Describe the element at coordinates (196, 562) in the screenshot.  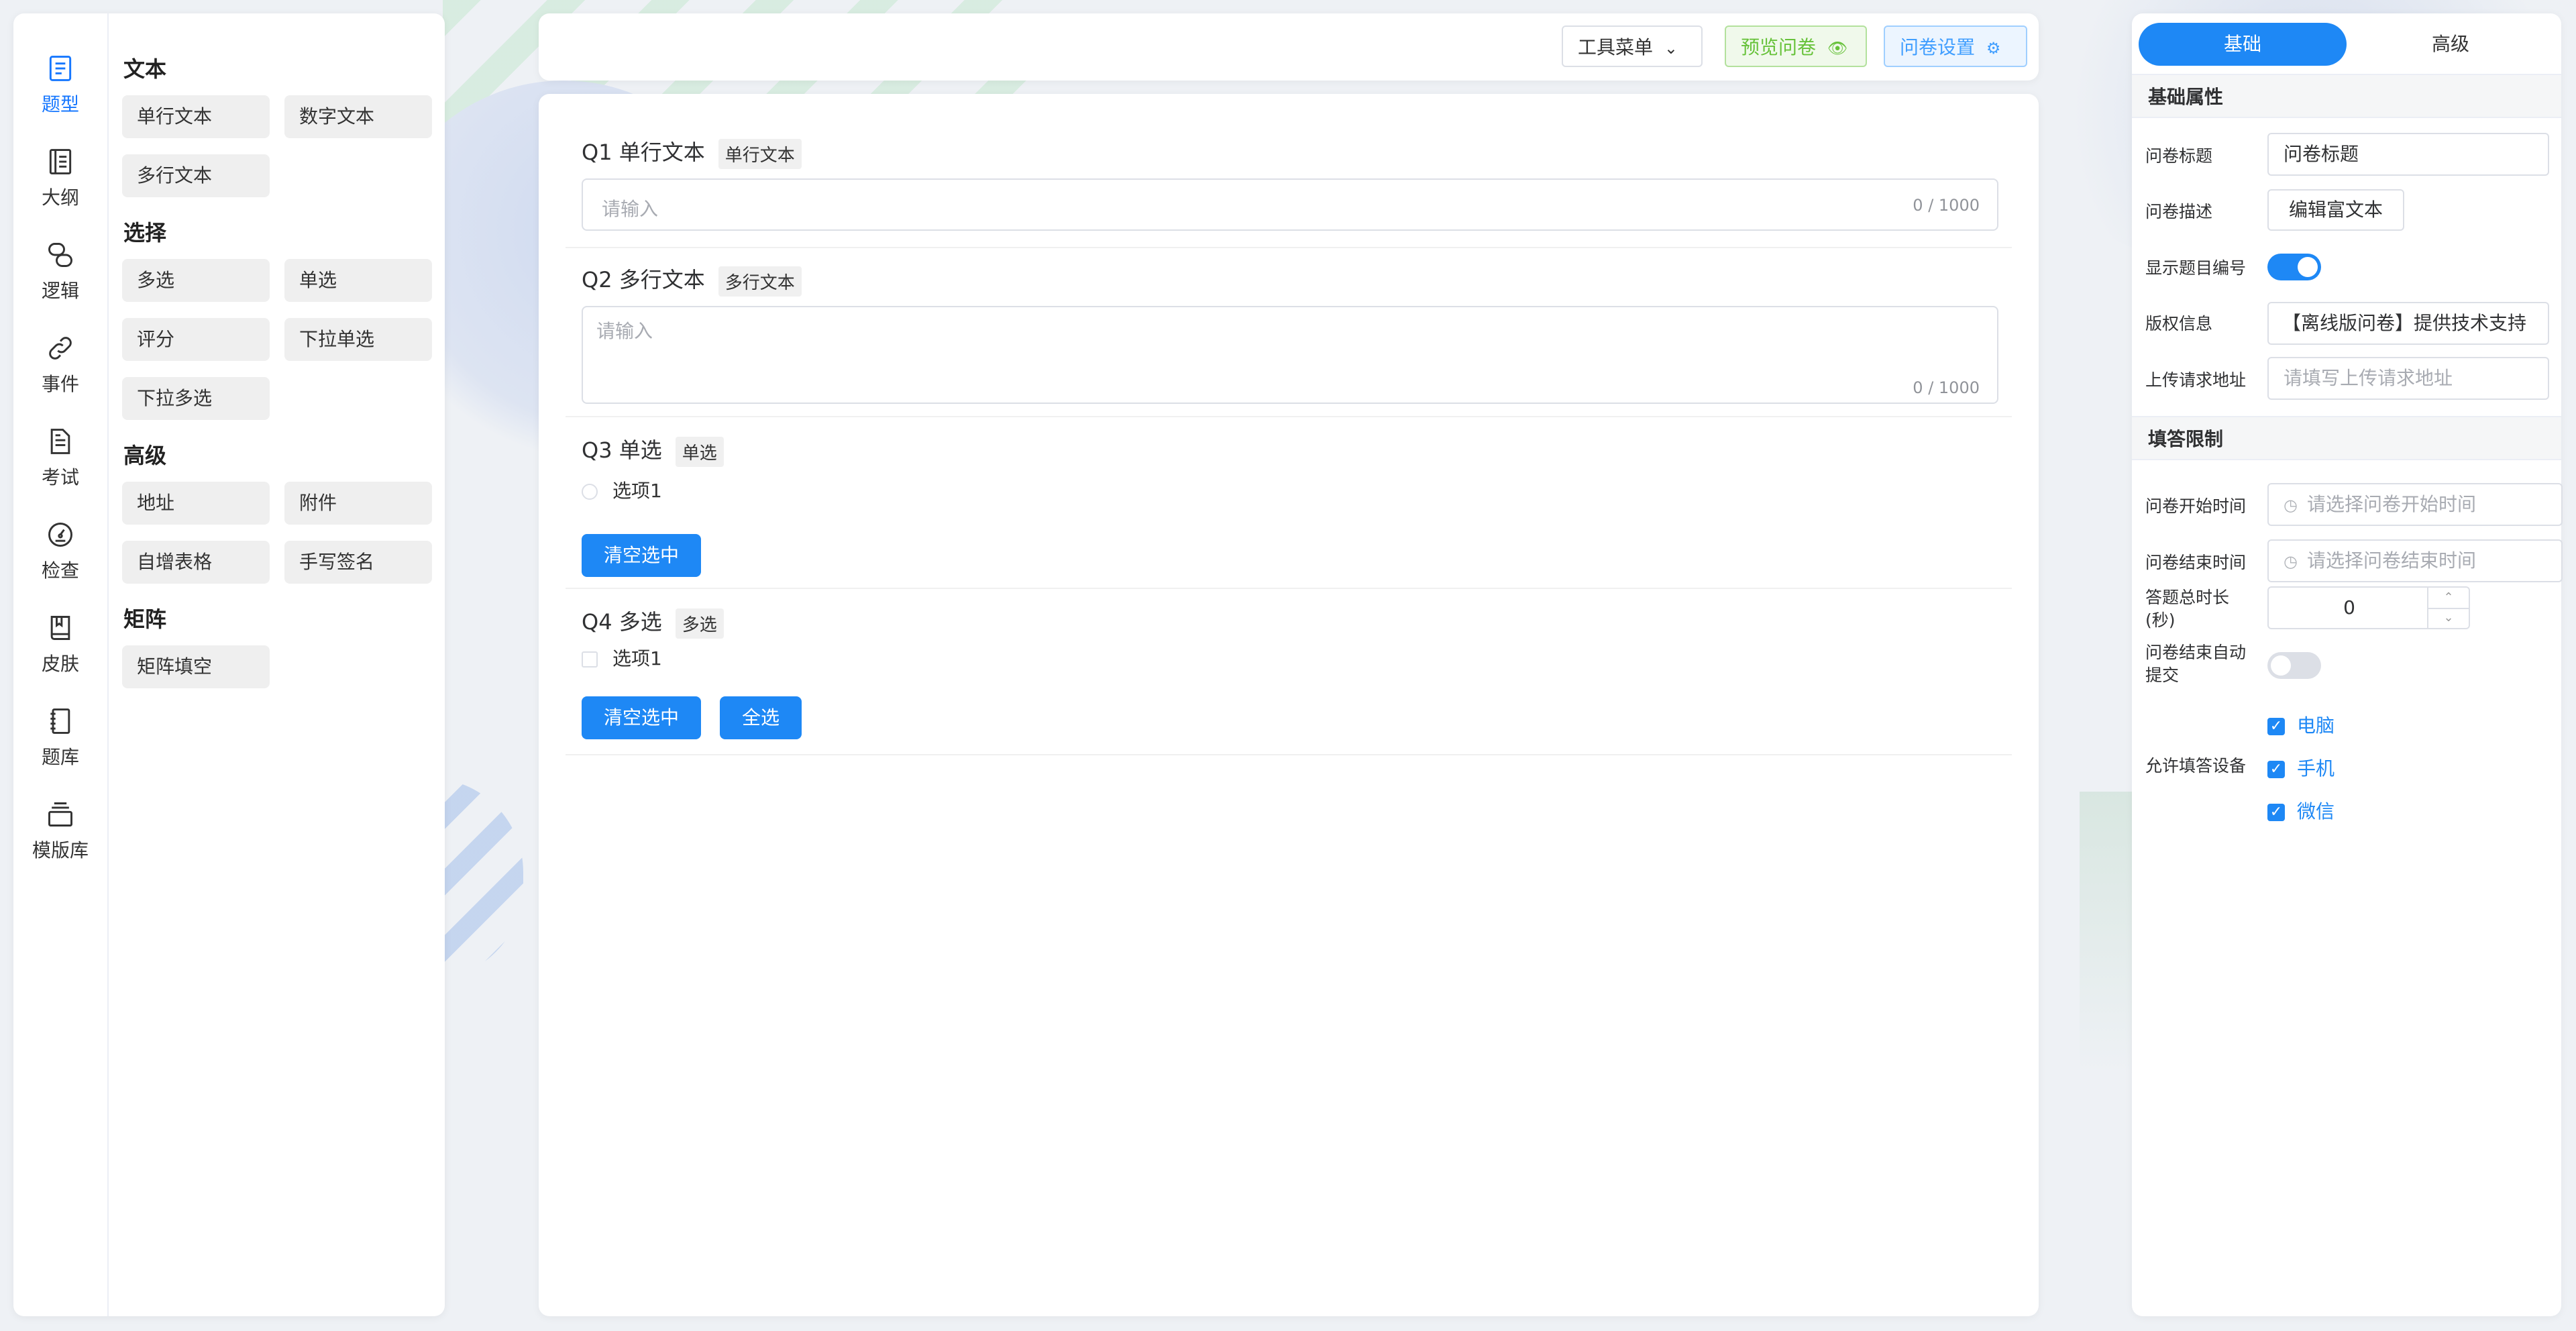
I see `component-auto-table: 自增表格` at that location.